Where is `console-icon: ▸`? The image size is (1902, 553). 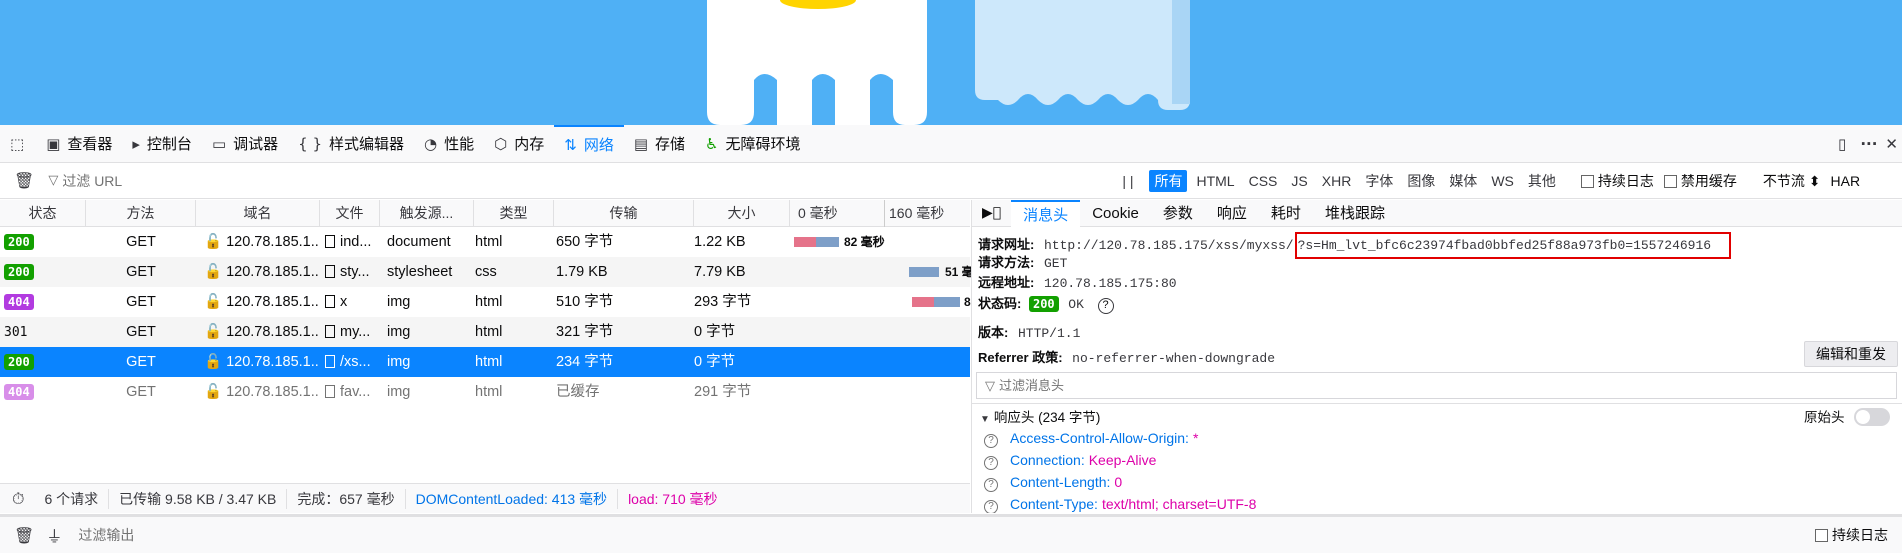
console-icon: ▸ is located at coordinates (136, 143).